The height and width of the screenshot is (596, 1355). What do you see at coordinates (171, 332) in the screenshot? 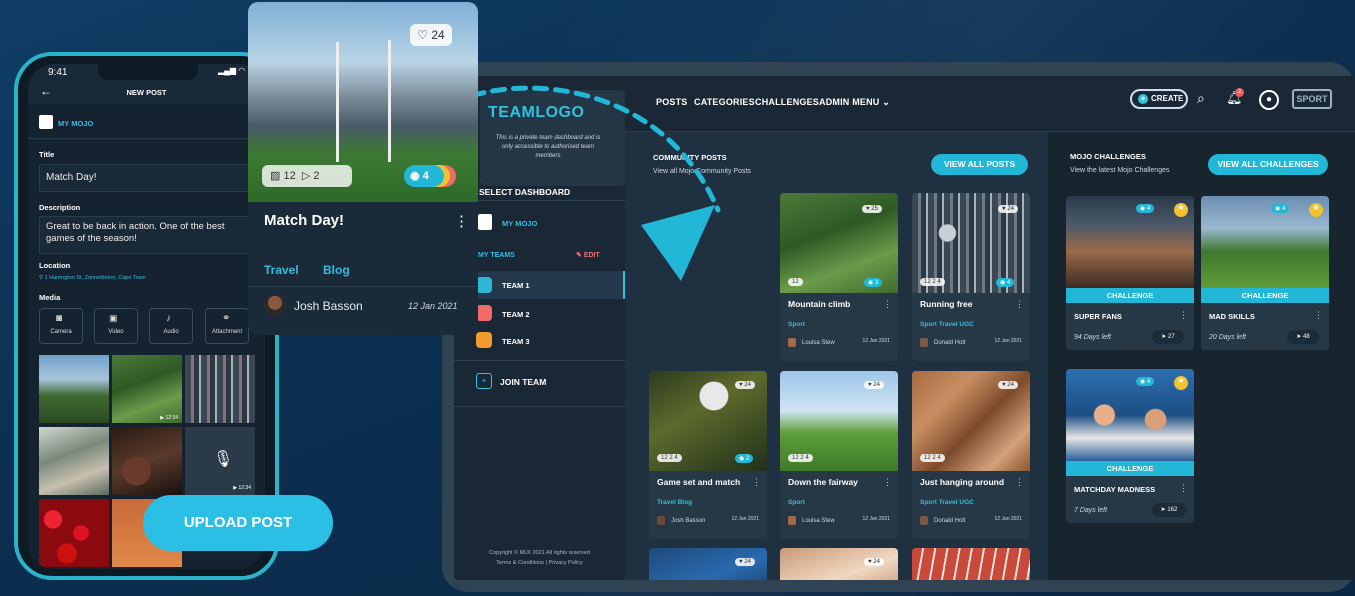
I see `audio-label: Audio` at bounding box center [171, 332].